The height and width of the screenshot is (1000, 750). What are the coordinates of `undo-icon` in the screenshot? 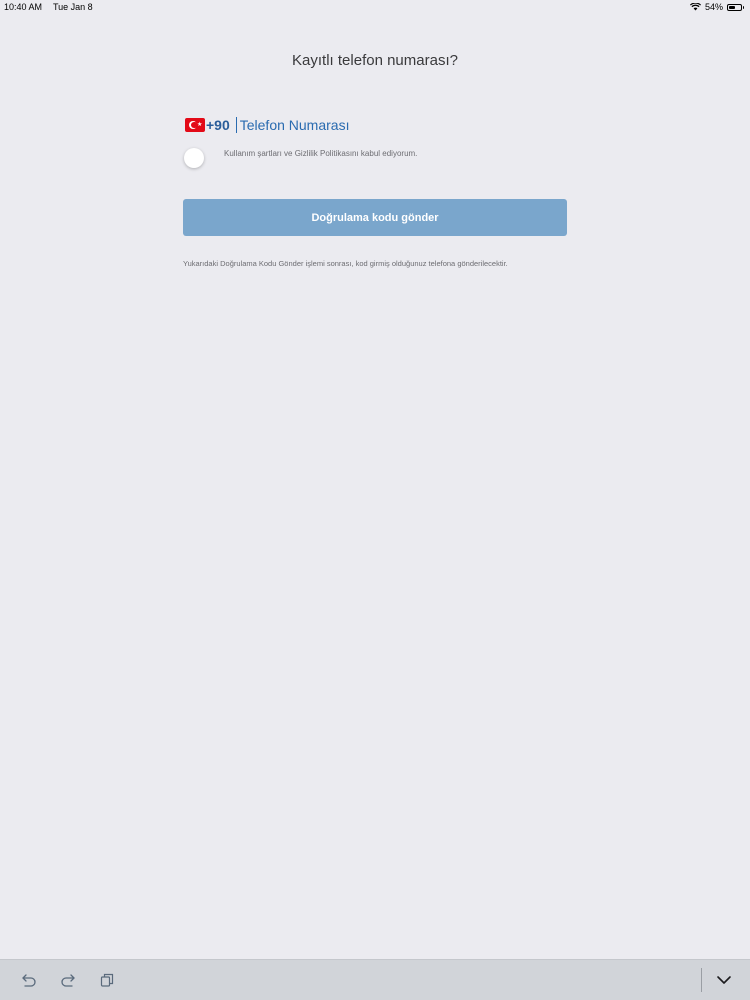 It's located at (29, 980).